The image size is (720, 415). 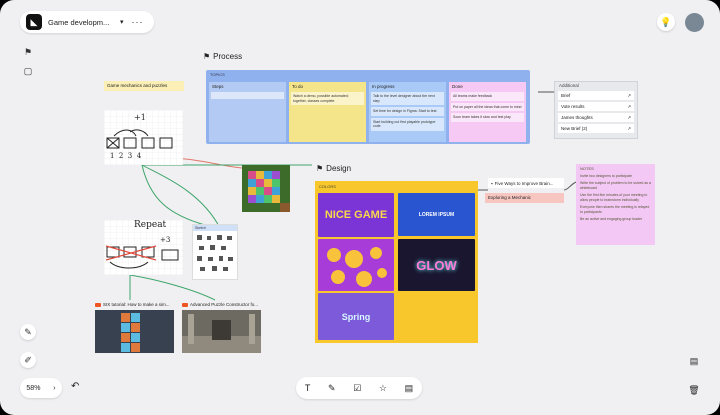 I want to click on nice-game-tile: NICE GAME, so click(x=356, y=215).